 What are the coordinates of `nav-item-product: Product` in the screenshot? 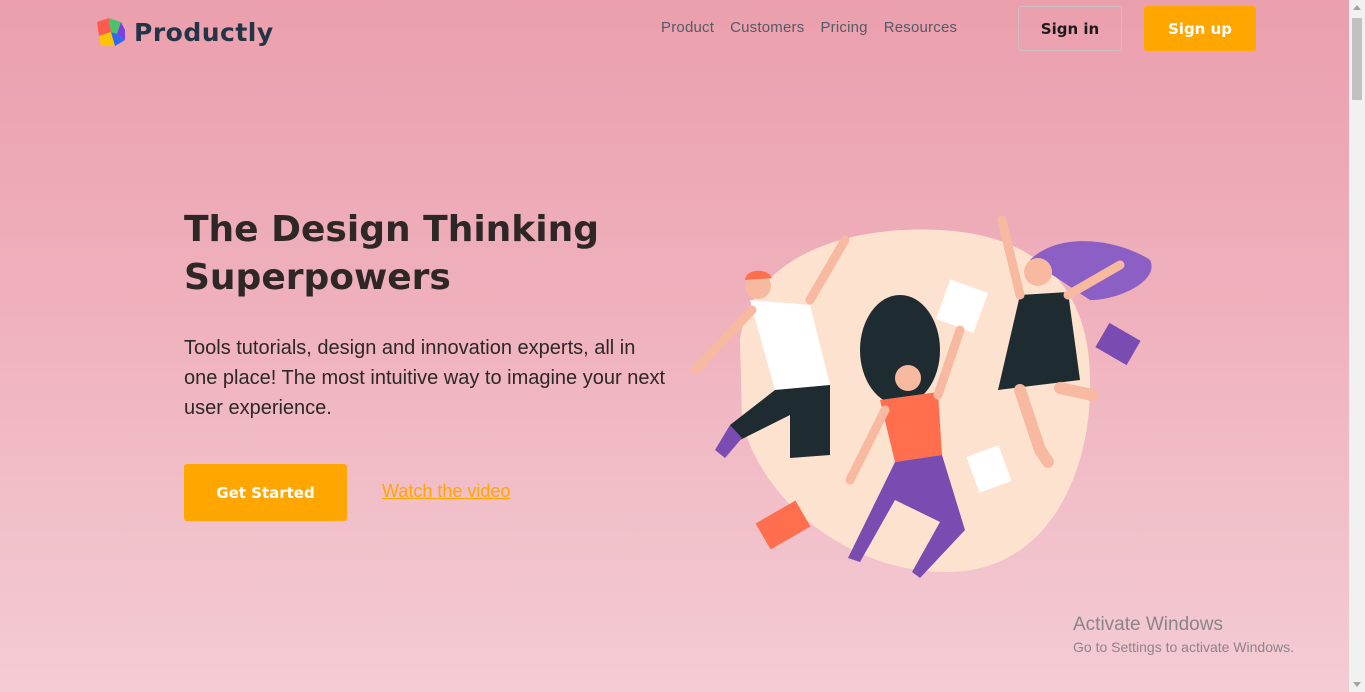 It's located at (687, 27).